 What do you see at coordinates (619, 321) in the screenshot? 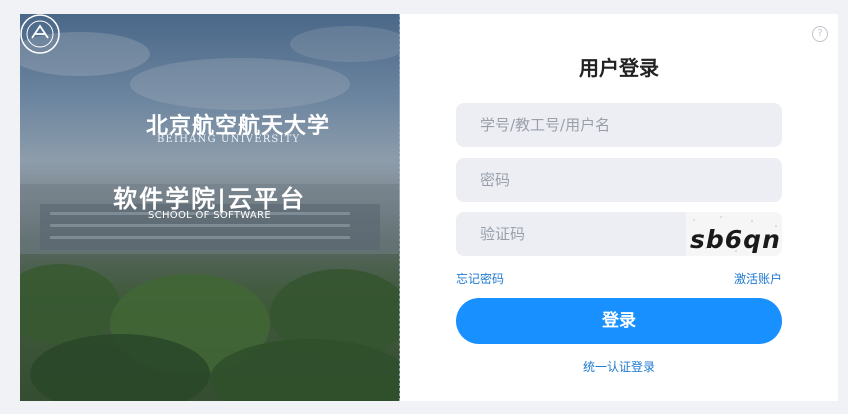
I see `login-button: 登录` at bounding box center [619, 321].